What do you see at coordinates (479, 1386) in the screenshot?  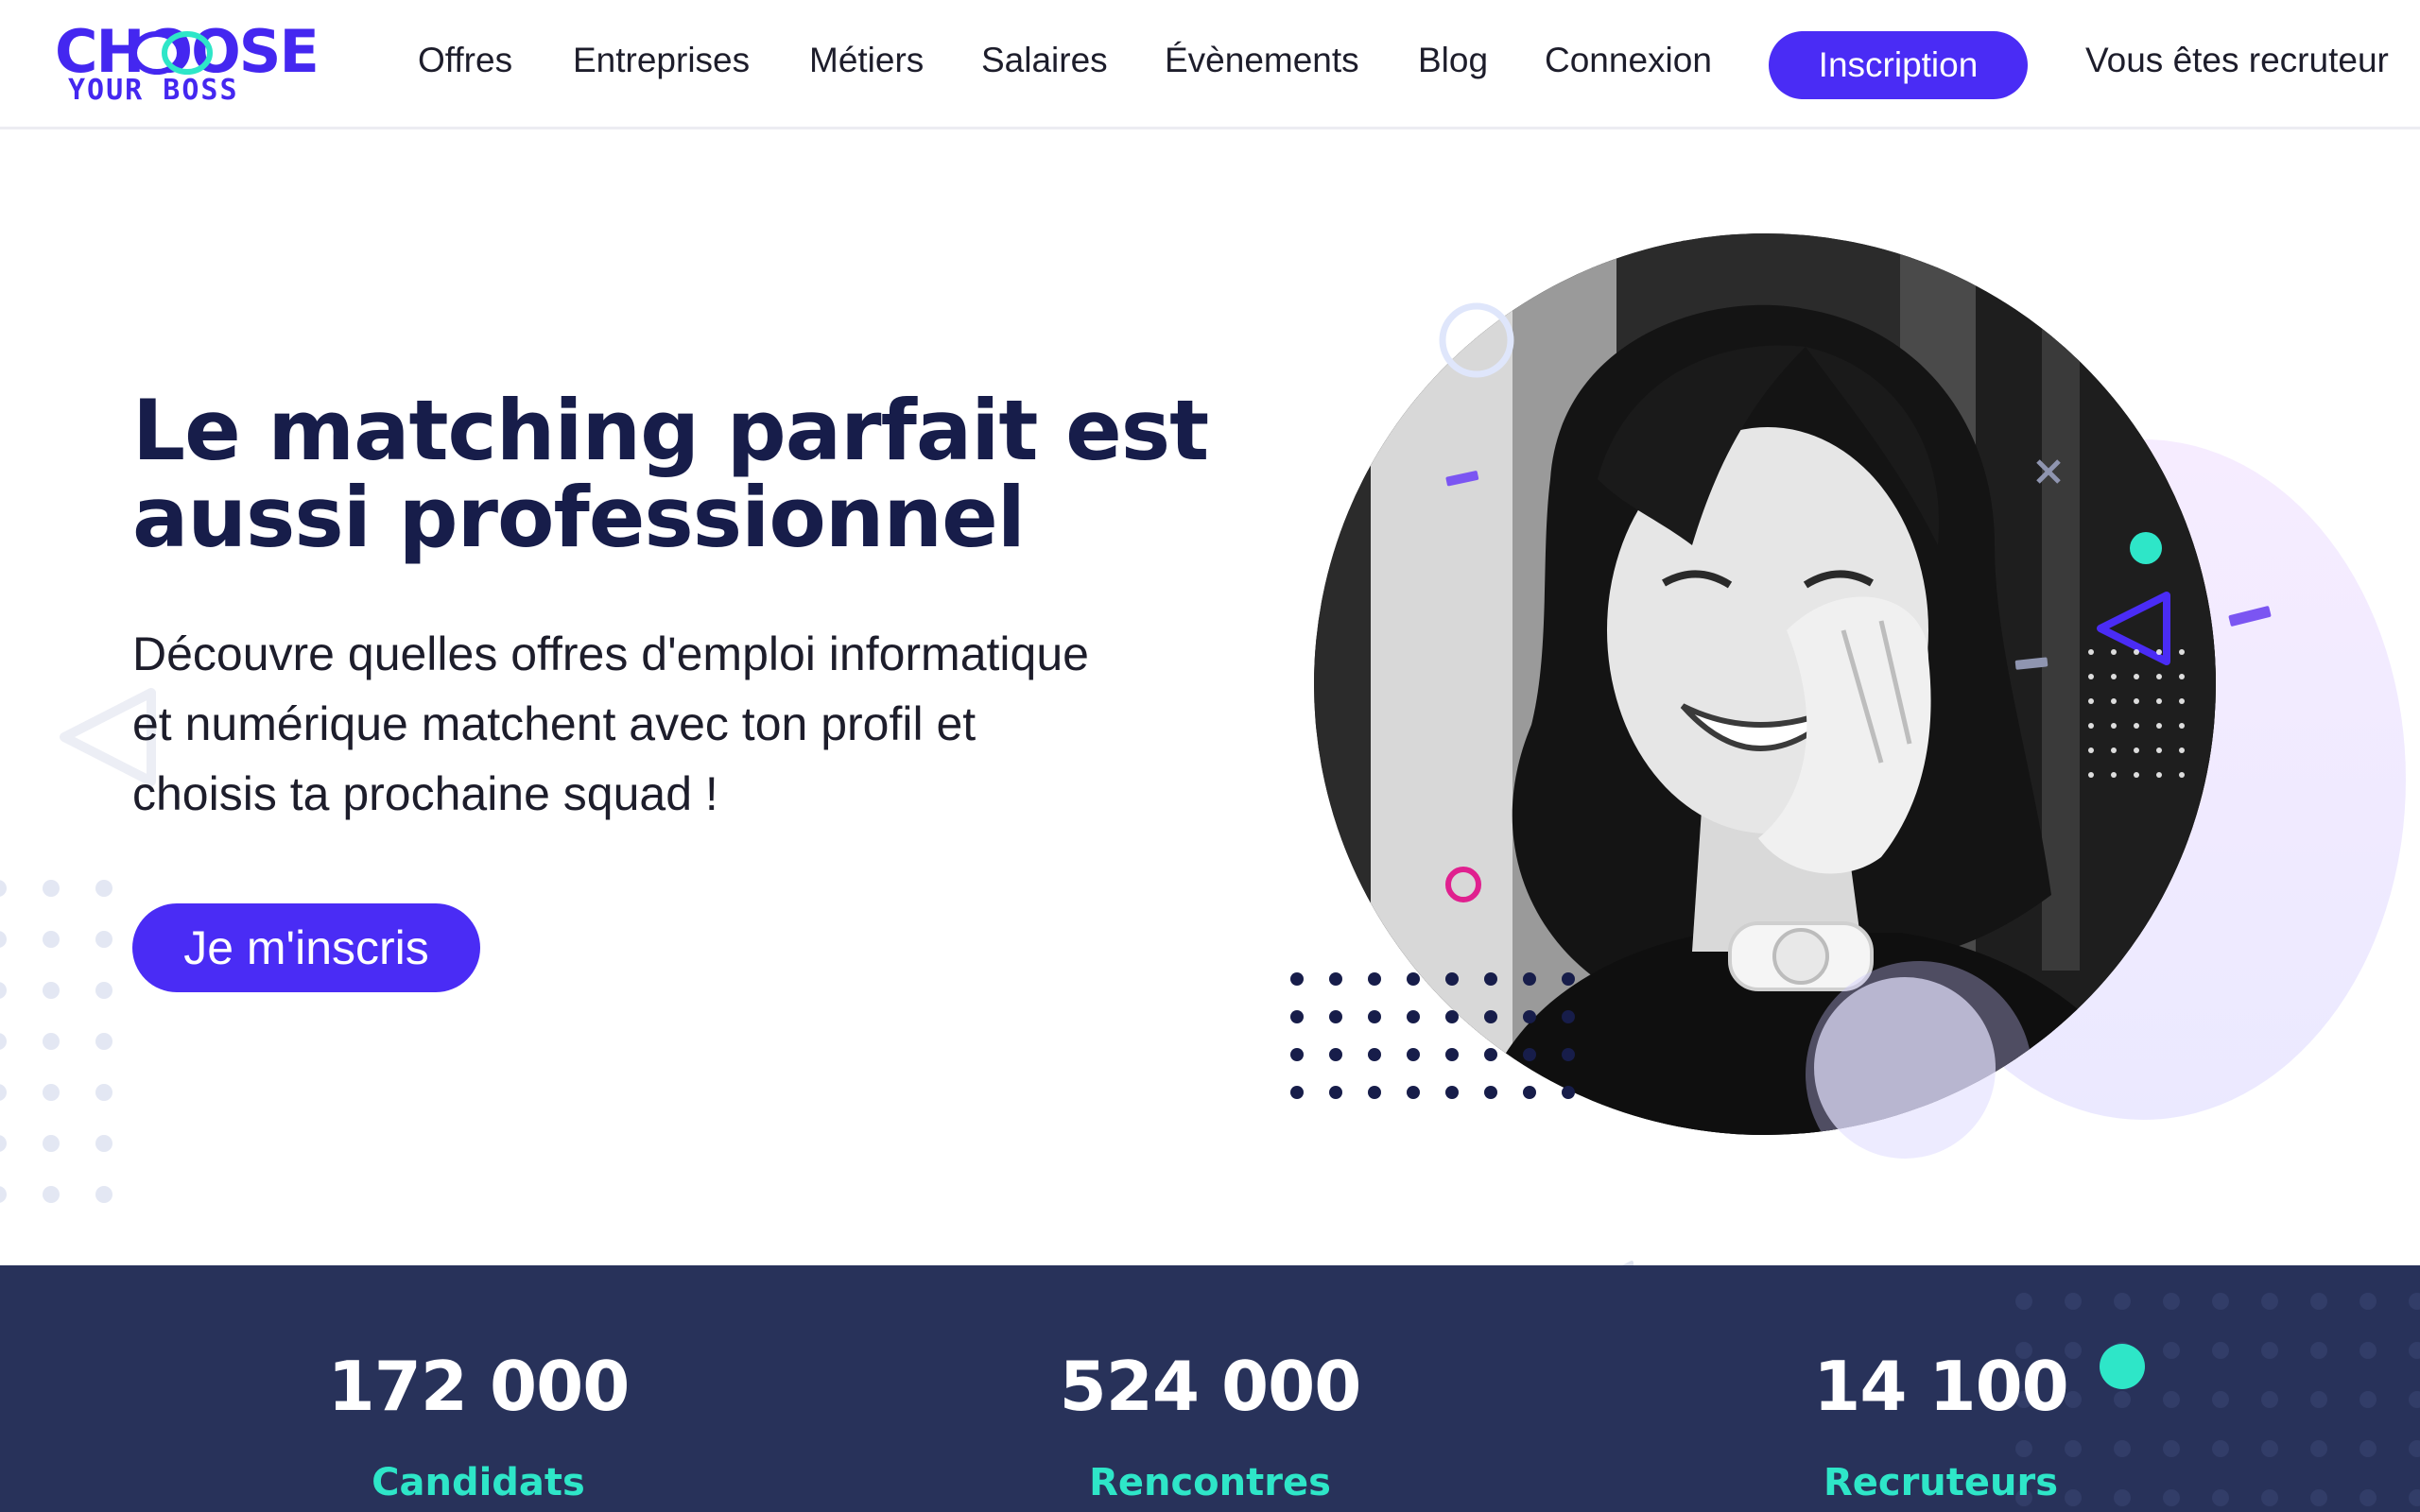 I see `stat-value: 172 000` at bounding box center [479, 1386].